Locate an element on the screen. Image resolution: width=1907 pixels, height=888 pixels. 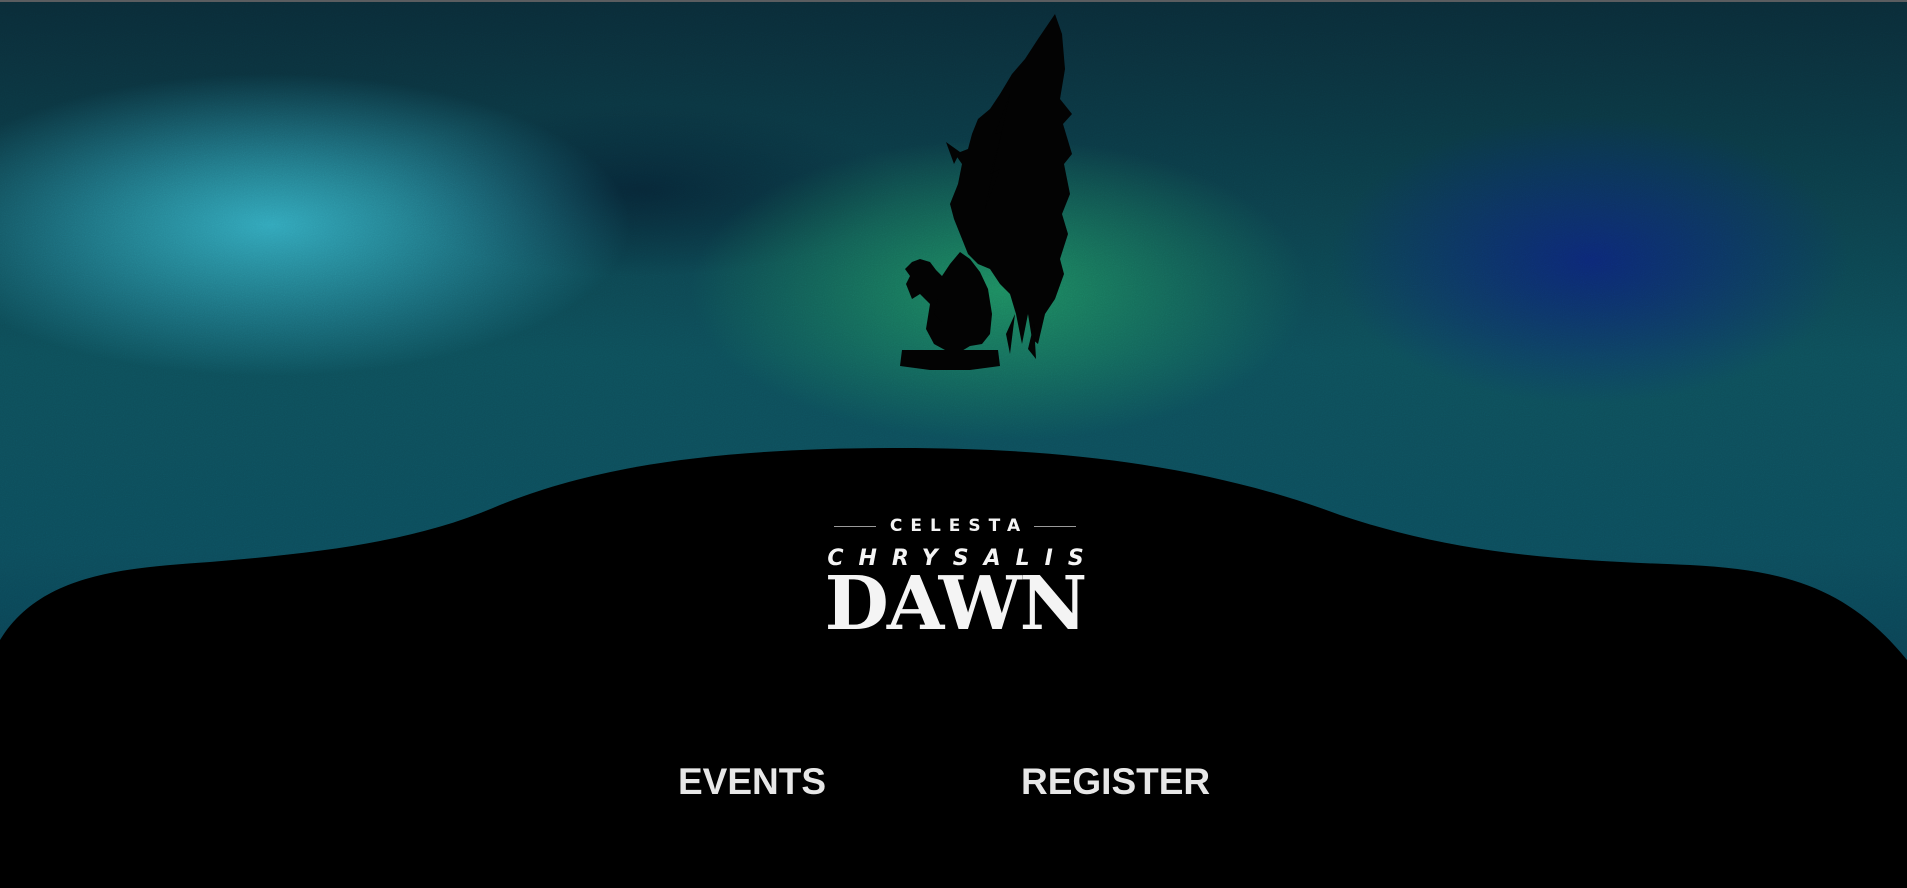
logo-title: DAWN is located at coordinates (956, 604).